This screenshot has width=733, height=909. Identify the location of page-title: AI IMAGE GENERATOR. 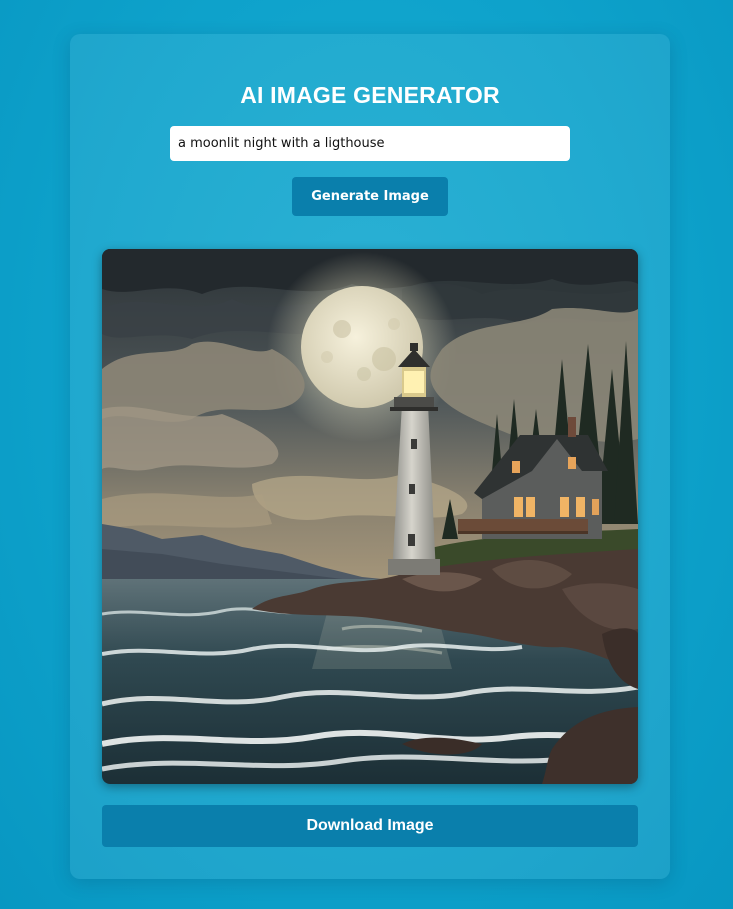
(370, 95).